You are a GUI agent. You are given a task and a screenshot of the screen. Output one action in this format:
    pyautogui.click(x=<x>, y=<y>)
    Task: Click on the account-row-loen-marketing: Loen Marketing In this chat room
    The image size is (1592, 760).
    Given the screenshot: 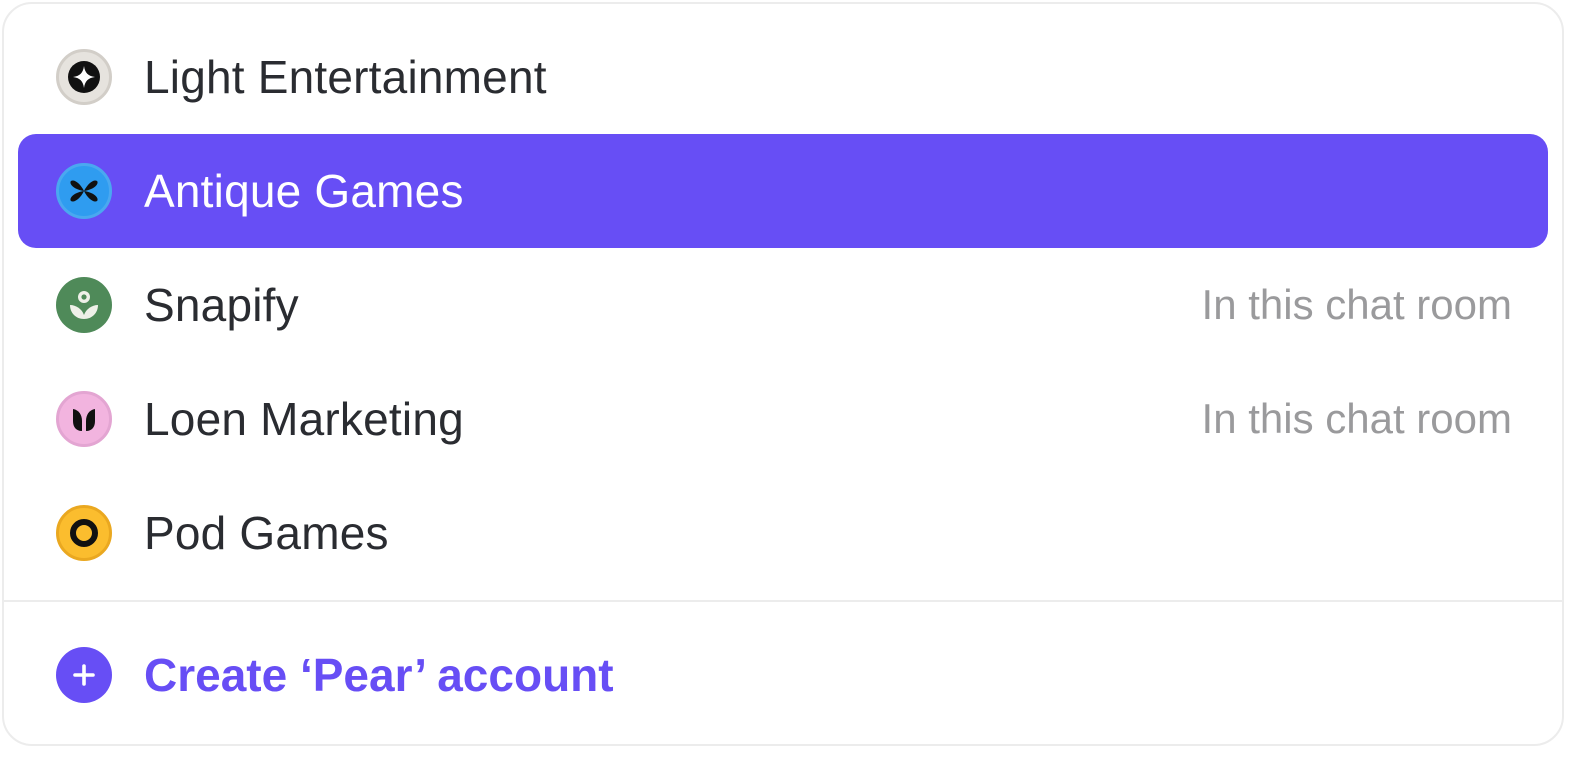 What is the action you would take?
    pyautogui.click(x=783, y=419)
    